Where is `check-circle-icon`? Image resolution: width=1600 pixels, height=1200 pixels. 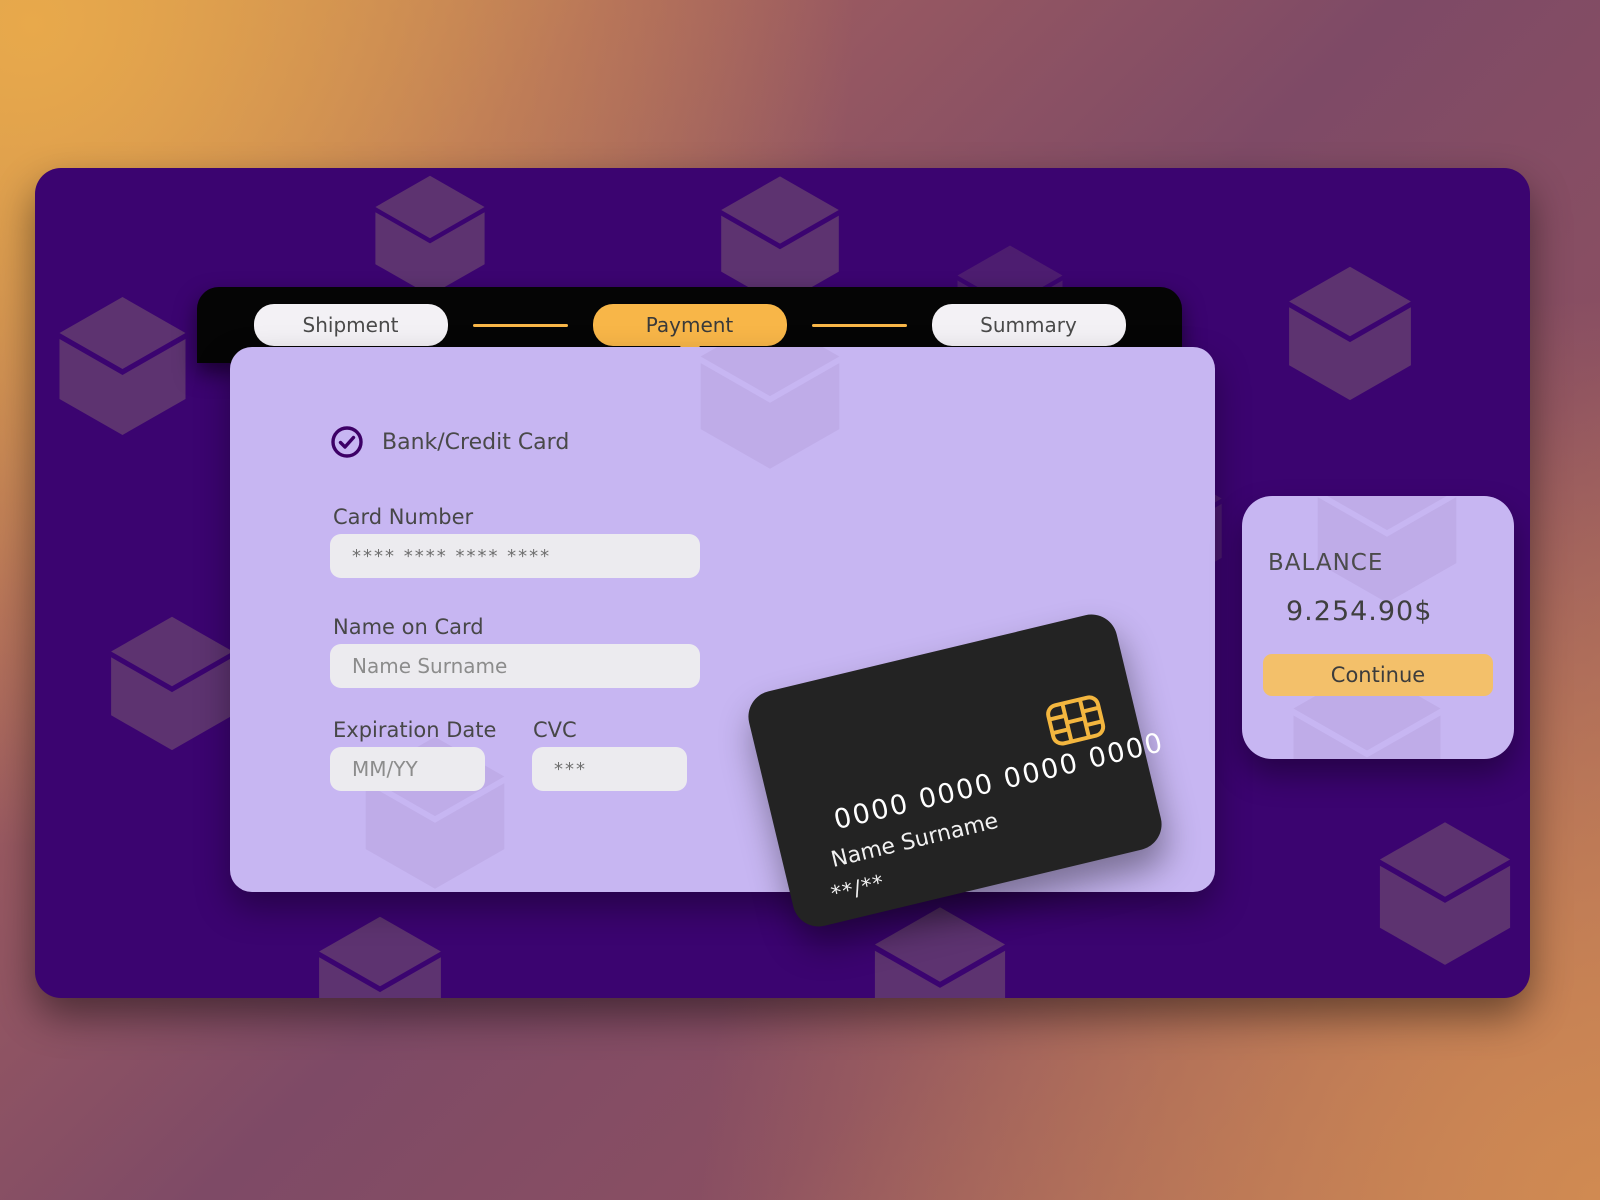 check-circle-icon is located at coordinates (347, 442).